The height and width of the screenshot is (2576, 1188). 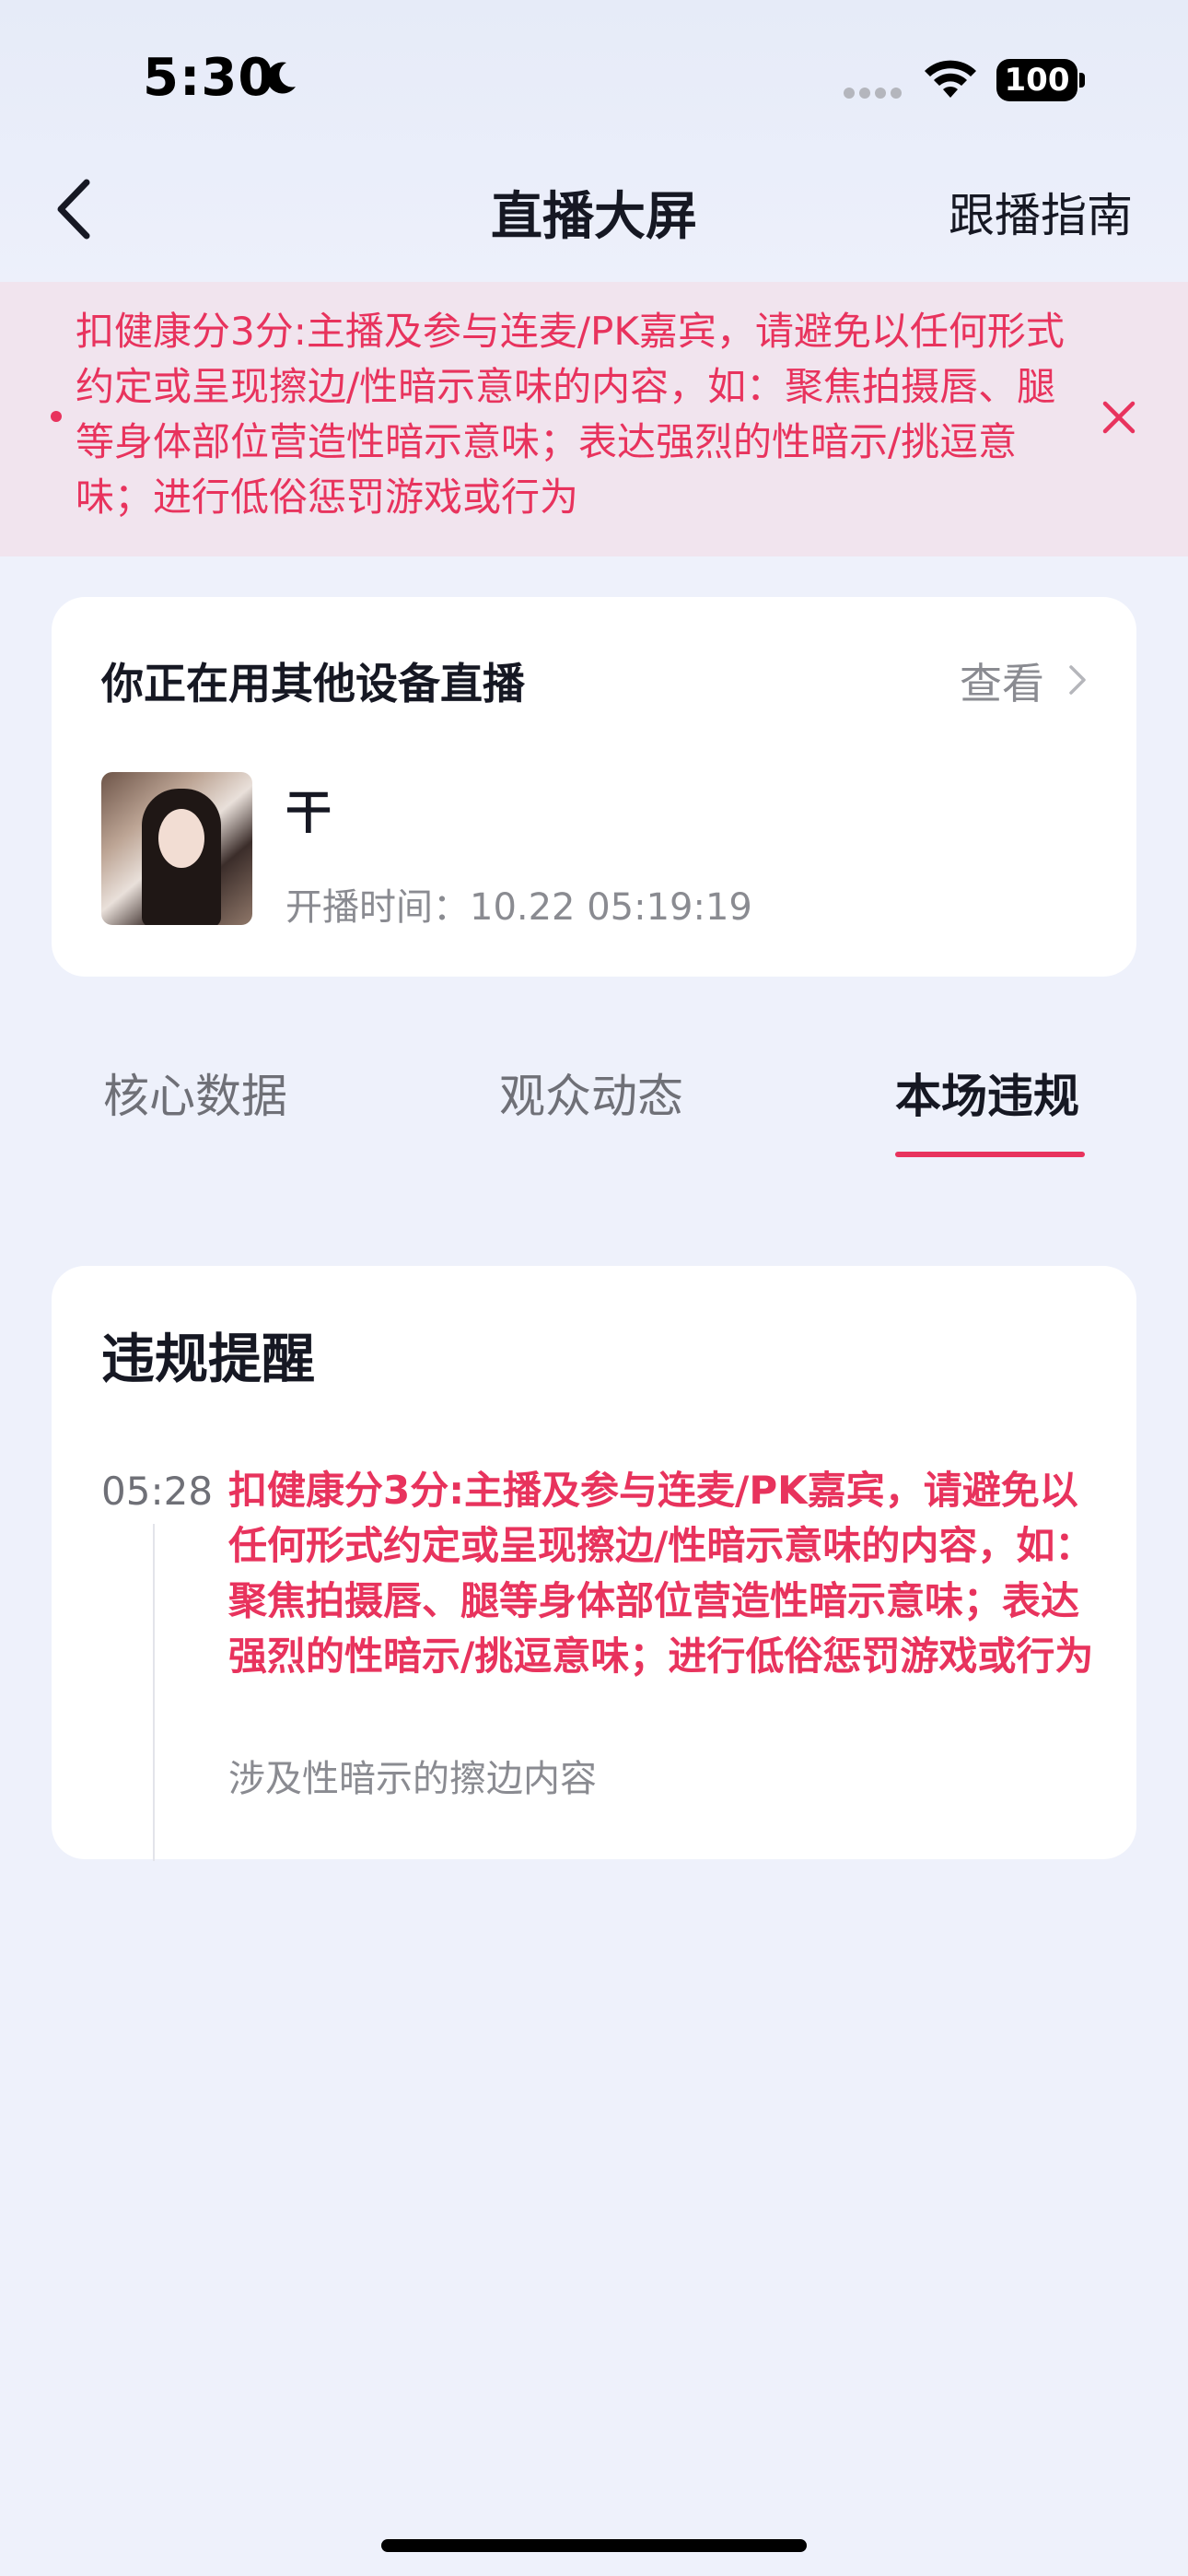 I want to click on home-indicator, so click(x=594, y=2545).